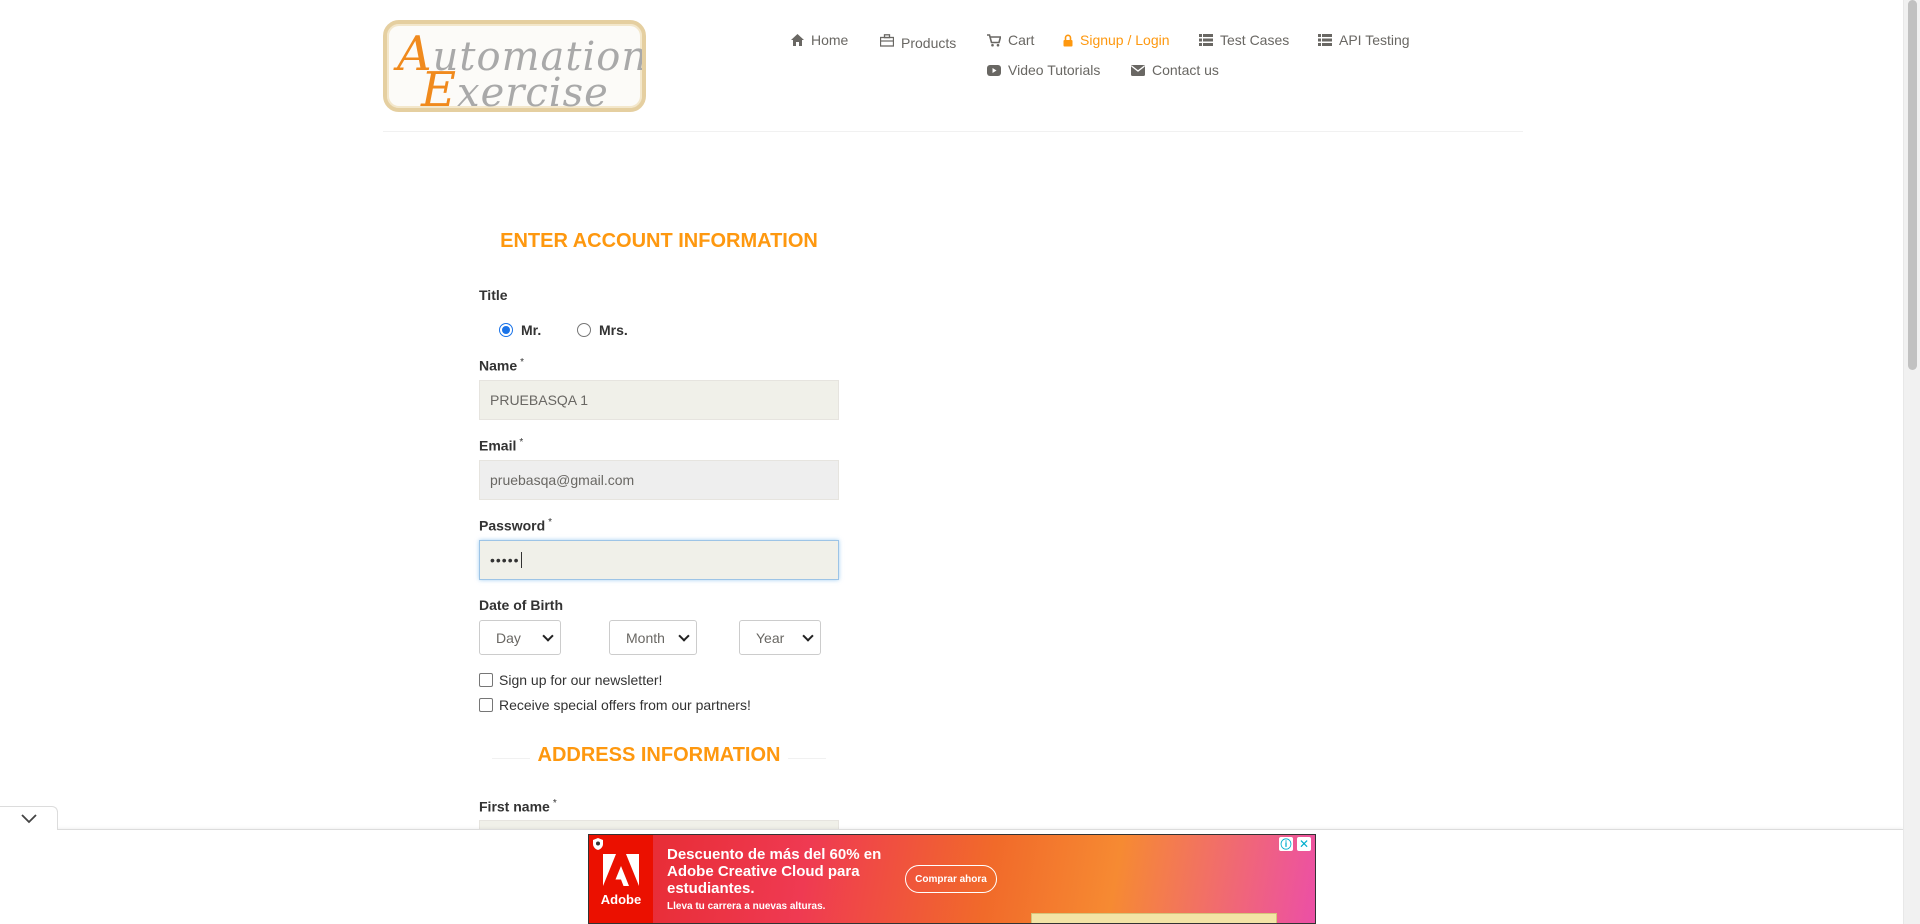  Describe the element at coordinates (659, 560) in the screenshot. I see `password-input: •••••` at that location.